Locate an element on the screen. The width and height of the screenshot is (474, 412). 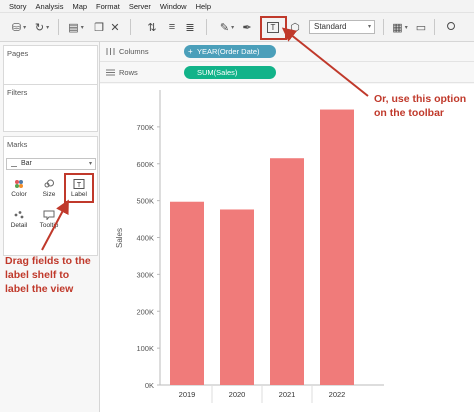
toolbar-annotation-line-2: on the toolbar is located at coordinates (409, 113).